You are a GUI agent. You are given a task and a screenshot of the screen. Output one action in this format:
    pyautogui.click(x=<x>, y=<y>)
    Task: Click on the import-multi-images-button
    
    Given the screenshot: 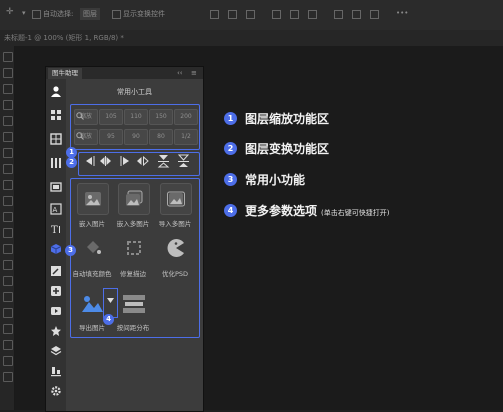 What is the action you would take?
    pyautogui.click(x=176, y=199)
    